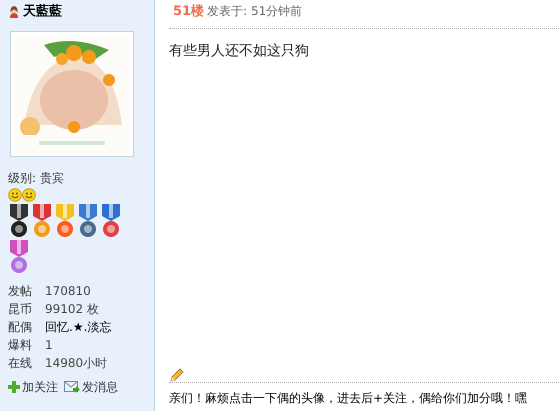 The image size is (559, 411). I want to click on stat-value: 14980小时, so click(76, 363).